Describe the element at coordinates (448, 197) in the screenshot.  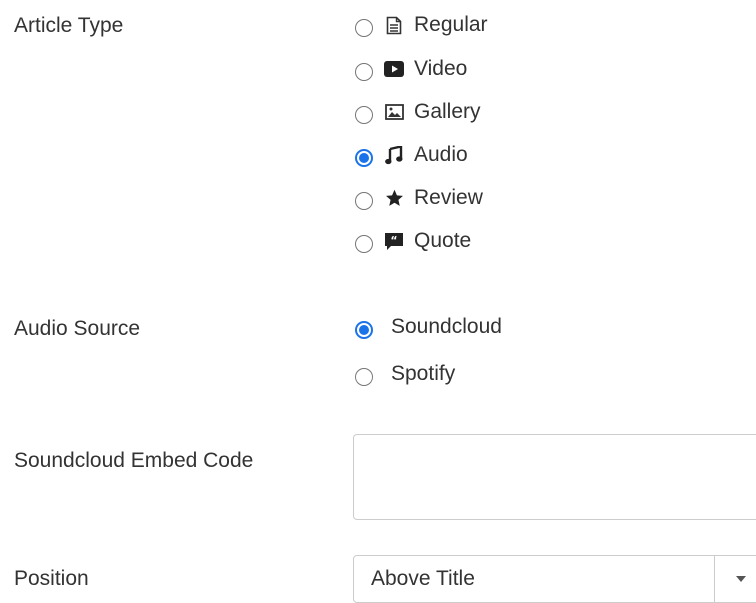
I see `article-type-option-label: Review` at that location.